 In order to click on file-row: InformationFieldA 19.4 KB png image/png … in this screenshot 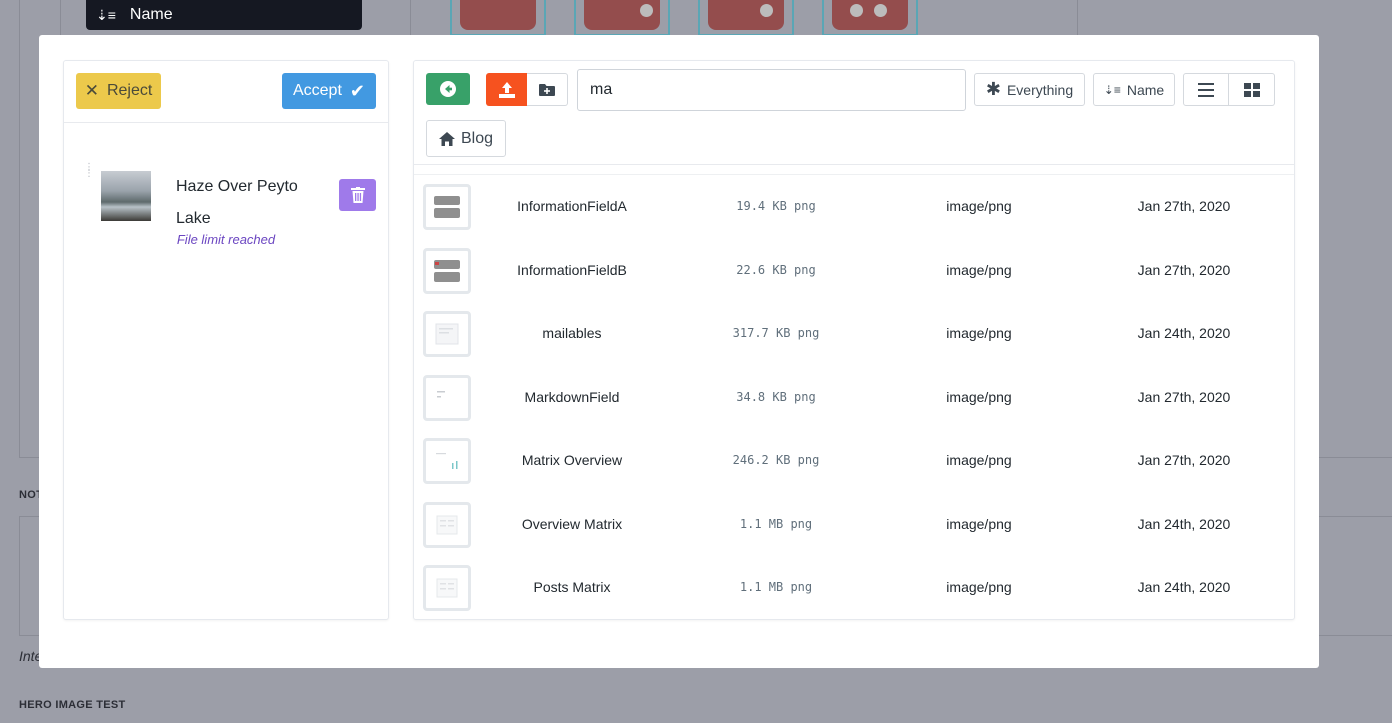, I will do `click(854, 207)`.